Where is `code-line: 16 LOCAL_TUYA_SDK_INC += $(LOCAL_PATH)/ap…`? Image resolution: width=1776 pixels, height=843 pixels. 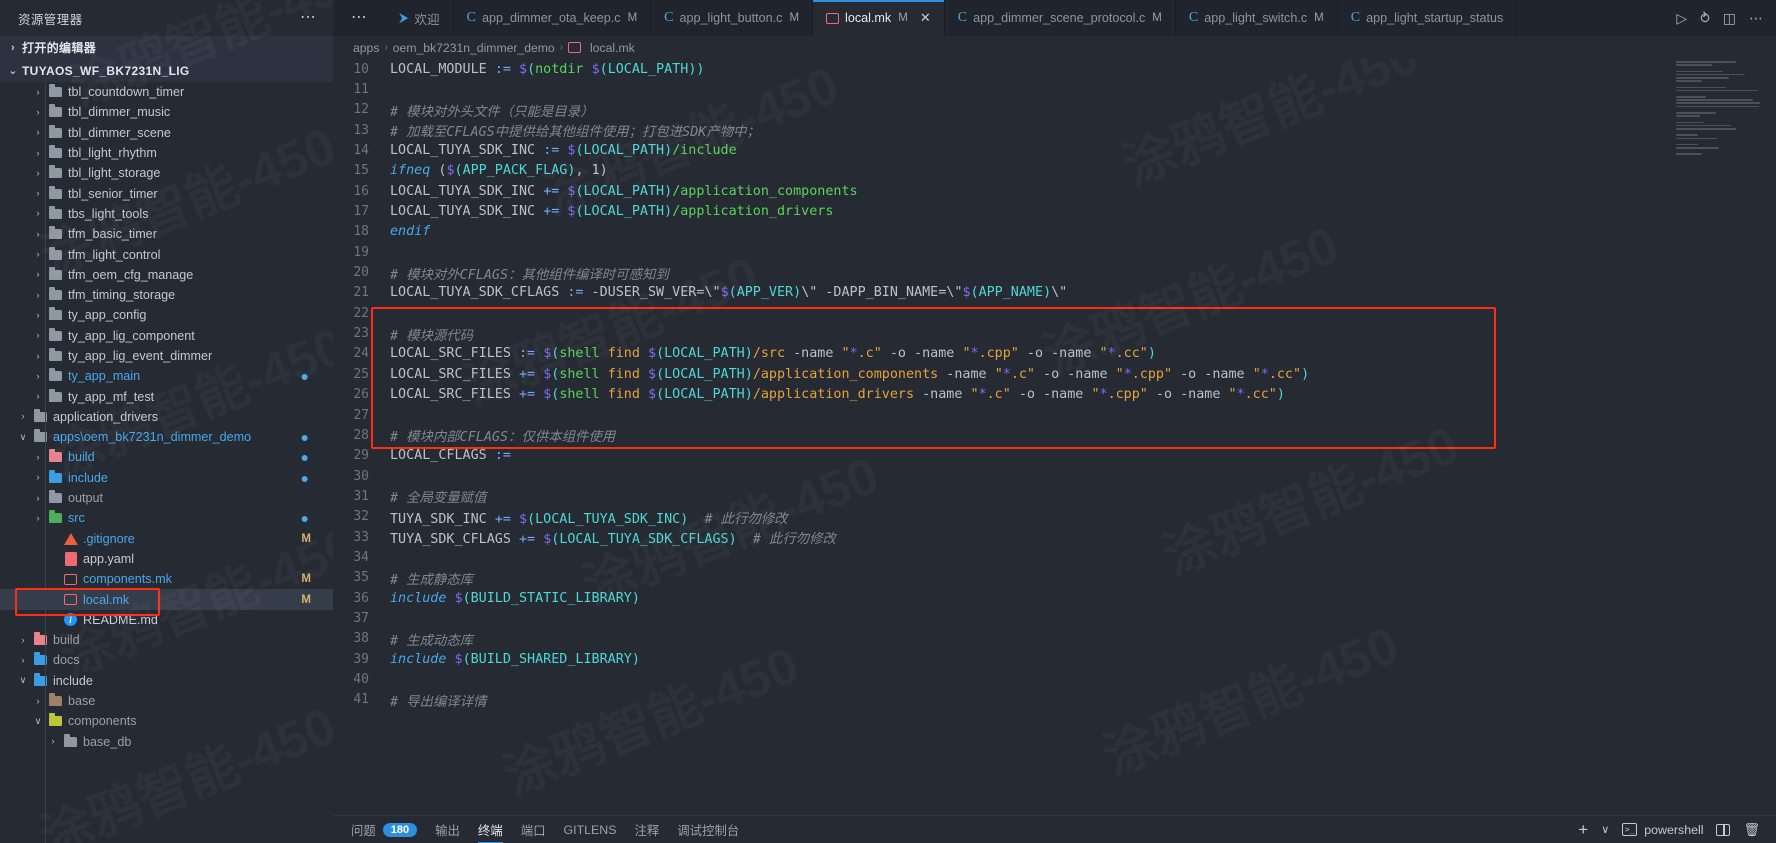
code-line: 16 LOCAL_TUYA_SDK_INC += $(LOCAL_PATH)/ap… is located at coordinates (1054, 191).